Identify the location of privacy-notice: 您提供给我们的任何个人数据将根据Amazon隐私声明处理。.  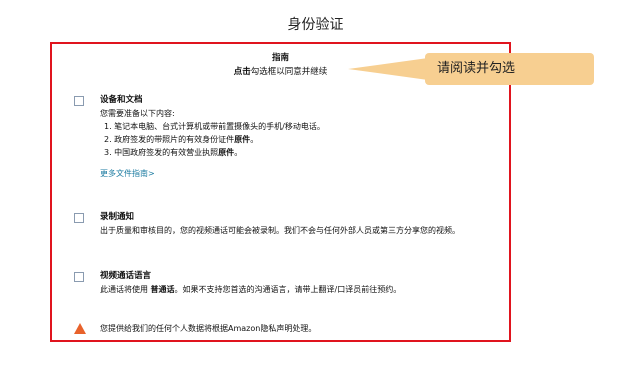
(287, 329).